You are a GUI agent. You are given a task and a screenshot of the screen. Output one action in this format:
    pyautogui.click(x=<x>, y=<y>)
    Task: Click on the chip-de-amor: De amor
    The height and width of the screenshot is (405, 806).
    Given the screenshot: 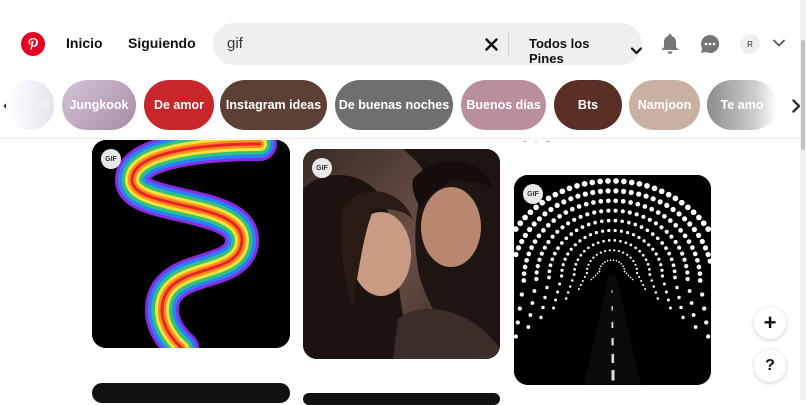 What is the action you would take?
    pyautogui.click(x=179, y=105)
    